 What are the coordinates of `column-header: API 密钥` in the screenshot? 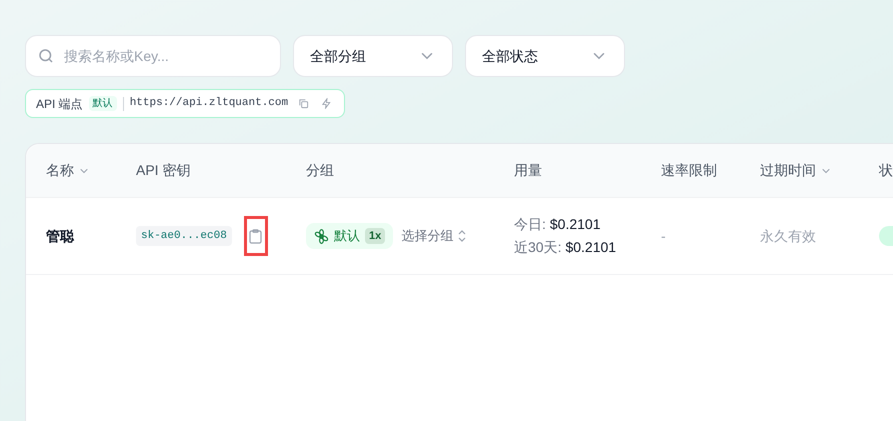 It's located at (163, 170).